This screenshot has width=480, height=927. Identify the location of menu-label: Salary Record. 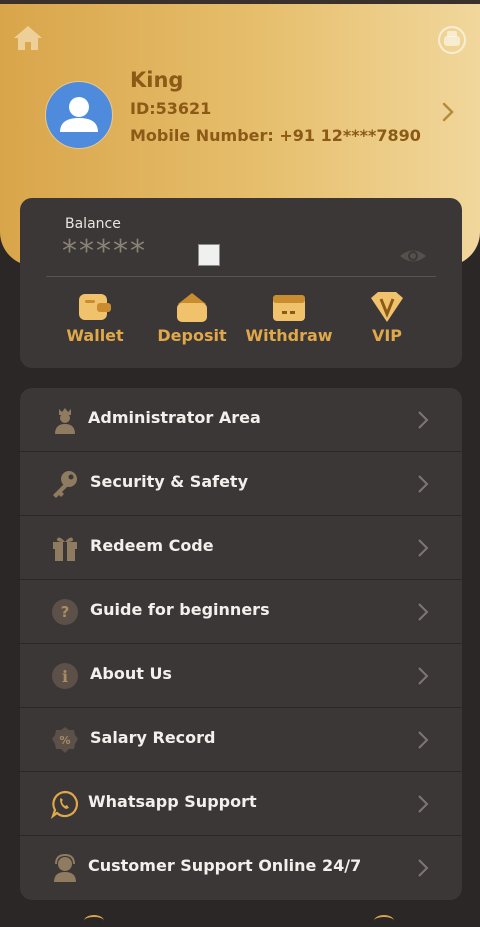
(153, 737).